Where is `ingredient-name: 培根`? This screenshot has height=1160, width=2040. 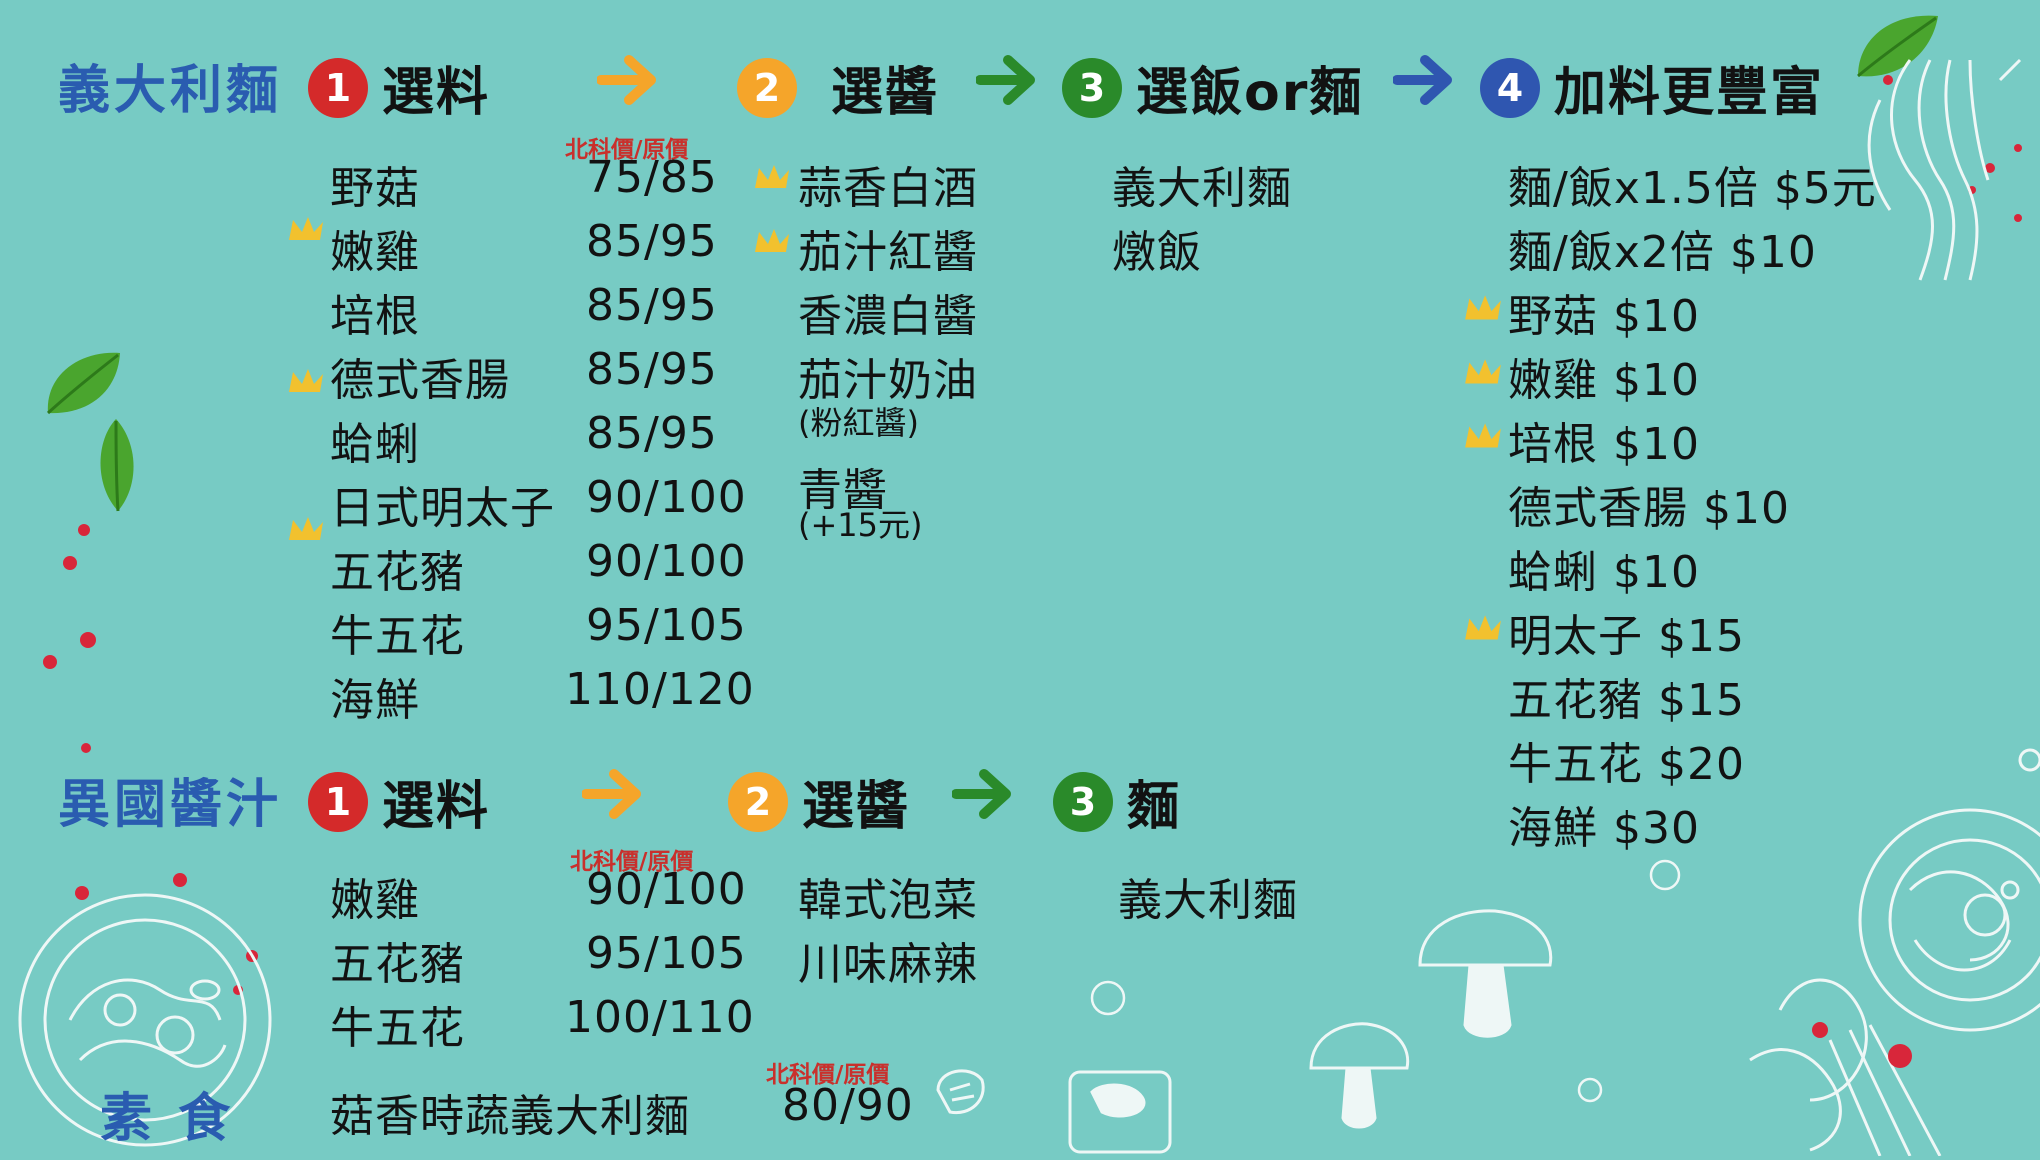
ingredient-name: 培根 is located at coordinates (375, 316).